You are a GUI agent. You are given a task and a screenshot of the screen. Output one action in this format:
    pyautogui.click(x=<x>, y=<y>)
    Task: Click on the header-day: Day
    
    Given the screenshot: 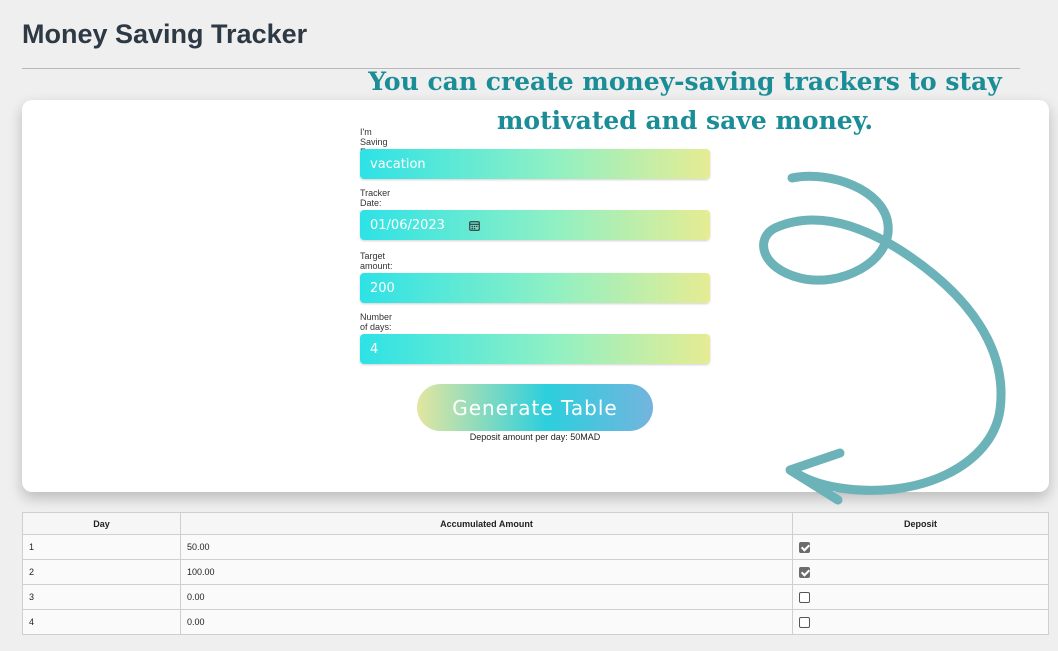 What is the action you would take?
    pyautogui.click(x=101, y=523)
    